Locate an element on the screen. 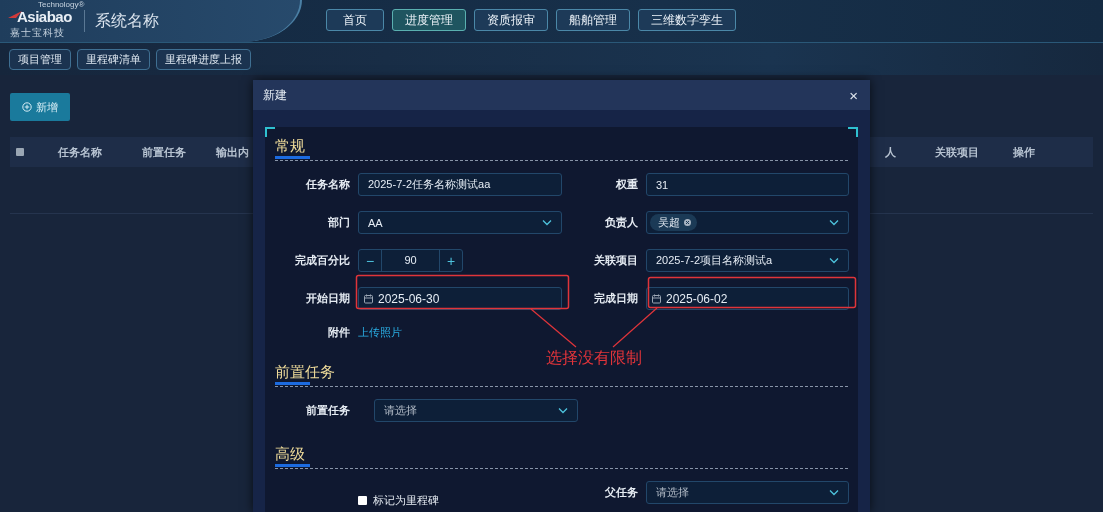 Image resolution: width=1103 pixels, height=512 pixels. section-title: 常规 is located at coordinates (290, 145).